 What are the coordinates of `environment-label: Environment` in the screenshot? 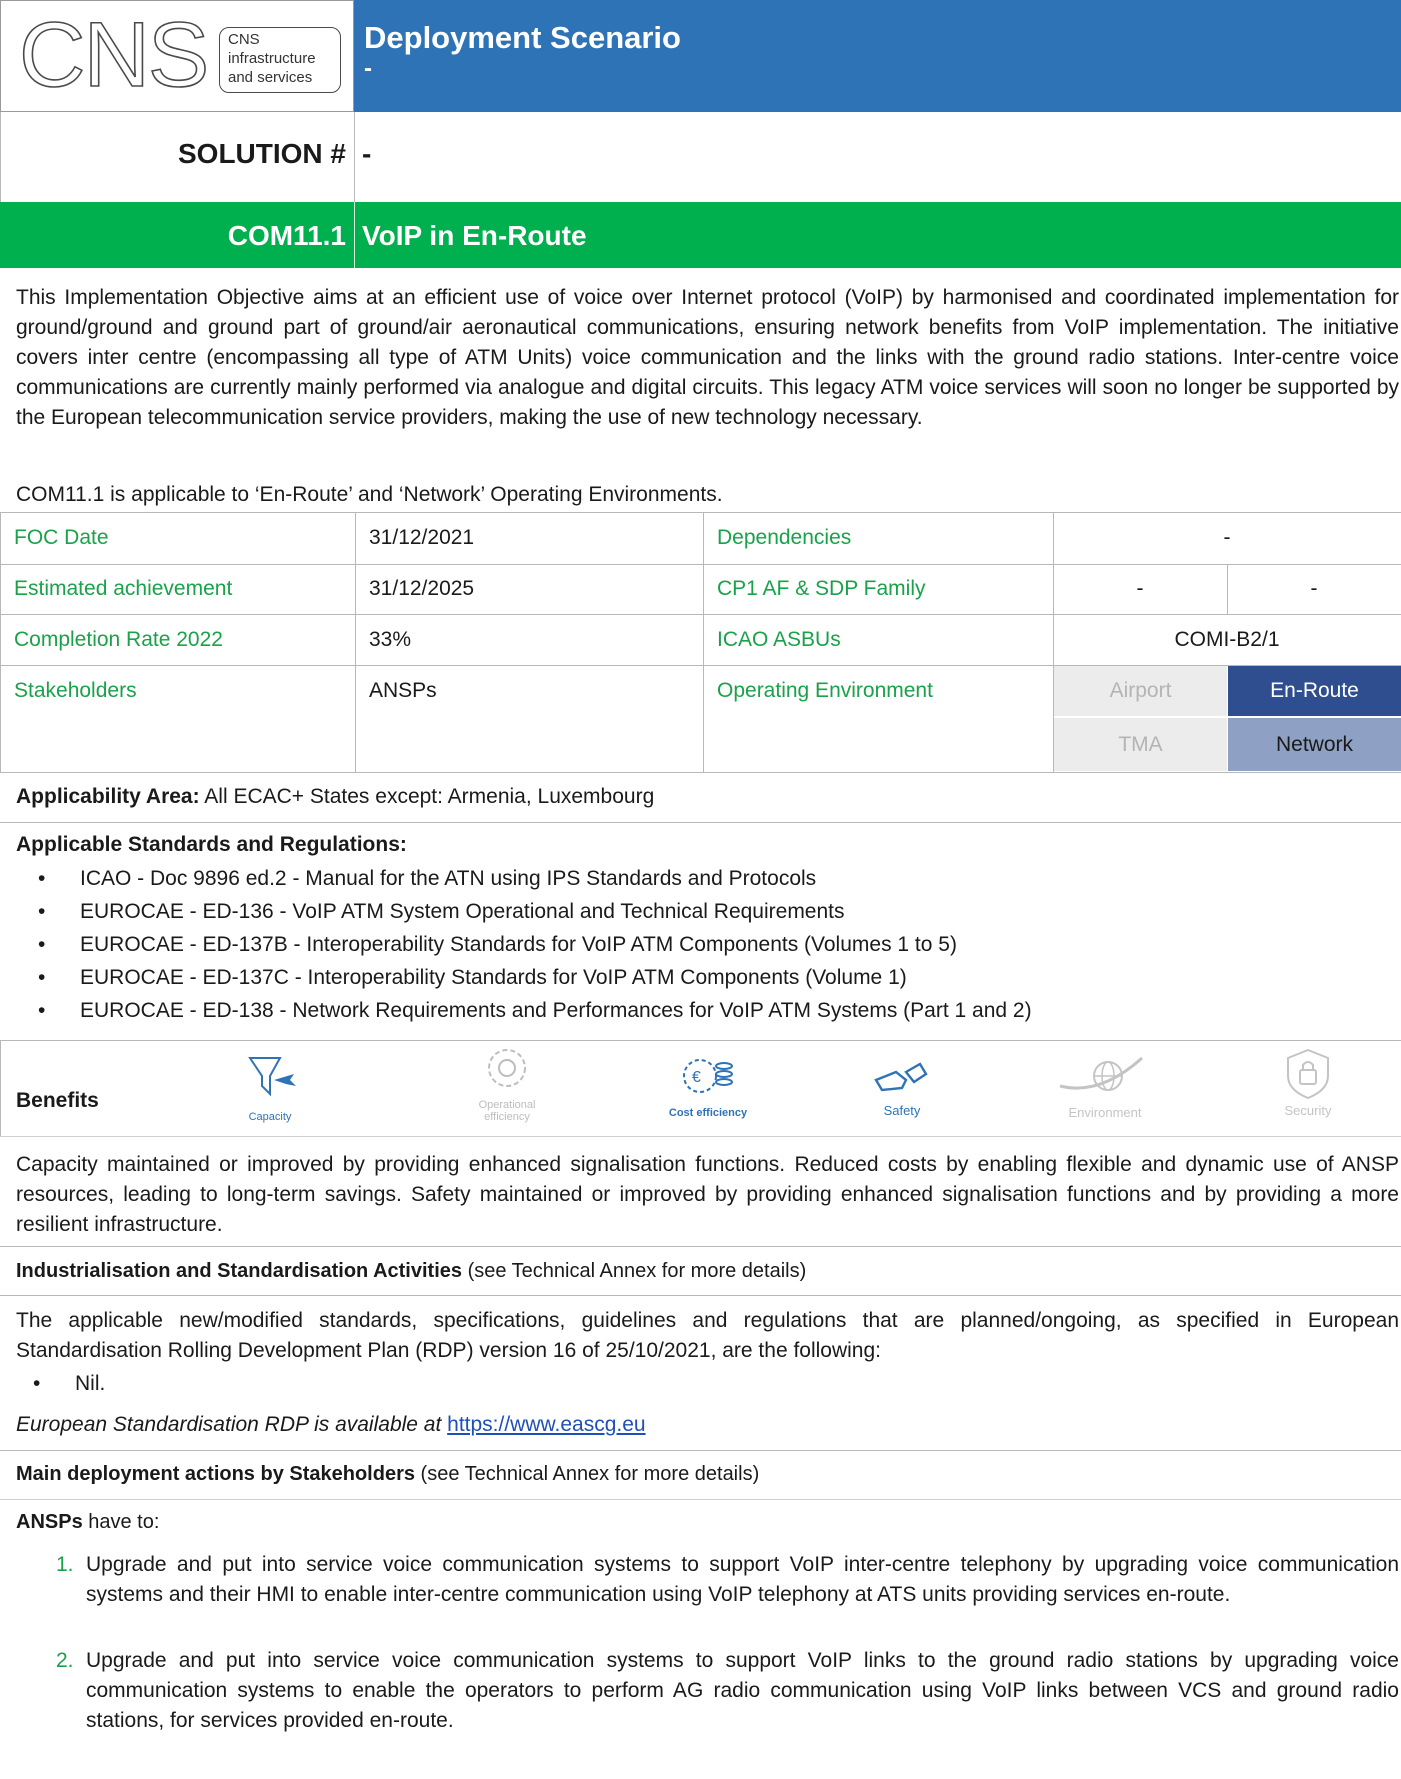 It's located at (1105, 1112).